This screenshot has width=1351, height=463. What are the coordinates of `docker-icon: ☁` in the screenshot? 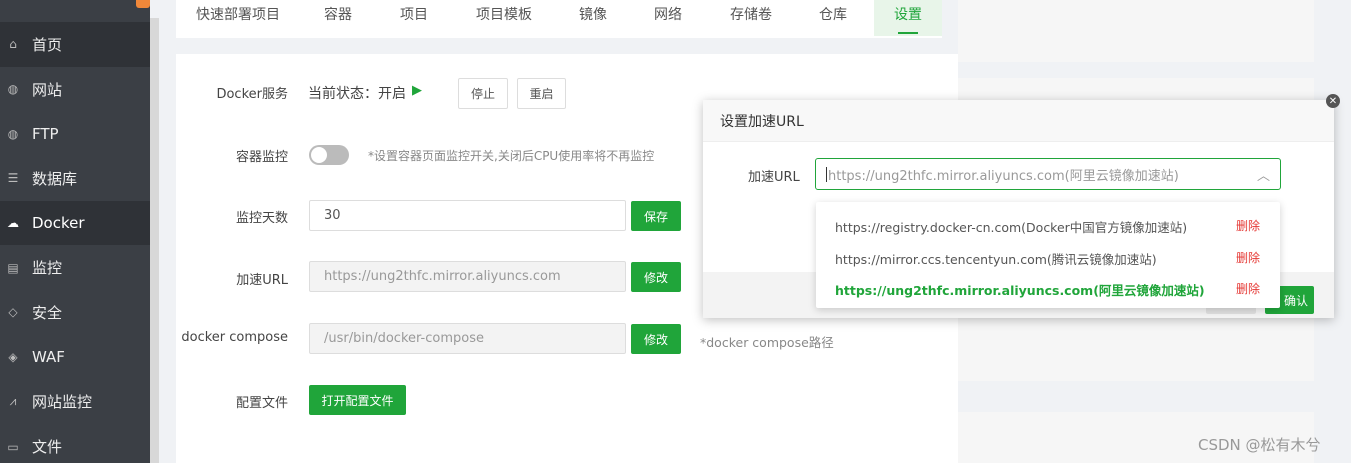 It's located at (13, 223).